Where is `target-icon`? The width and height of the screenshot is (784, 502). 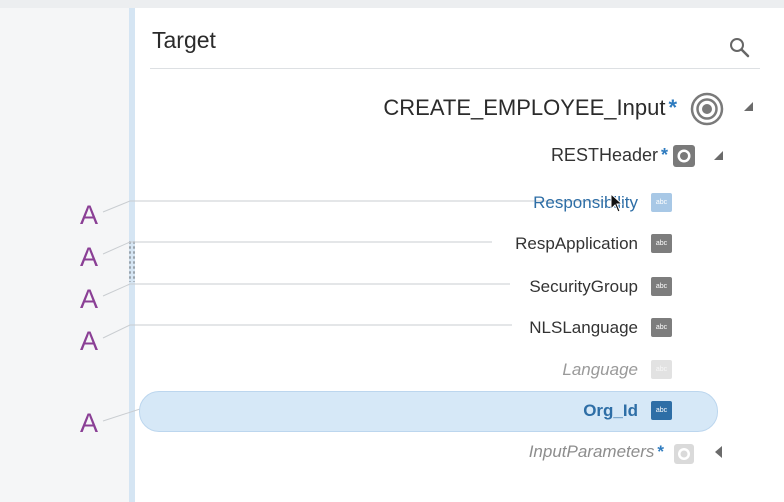
target-icon is located at coordinates (707, 109).